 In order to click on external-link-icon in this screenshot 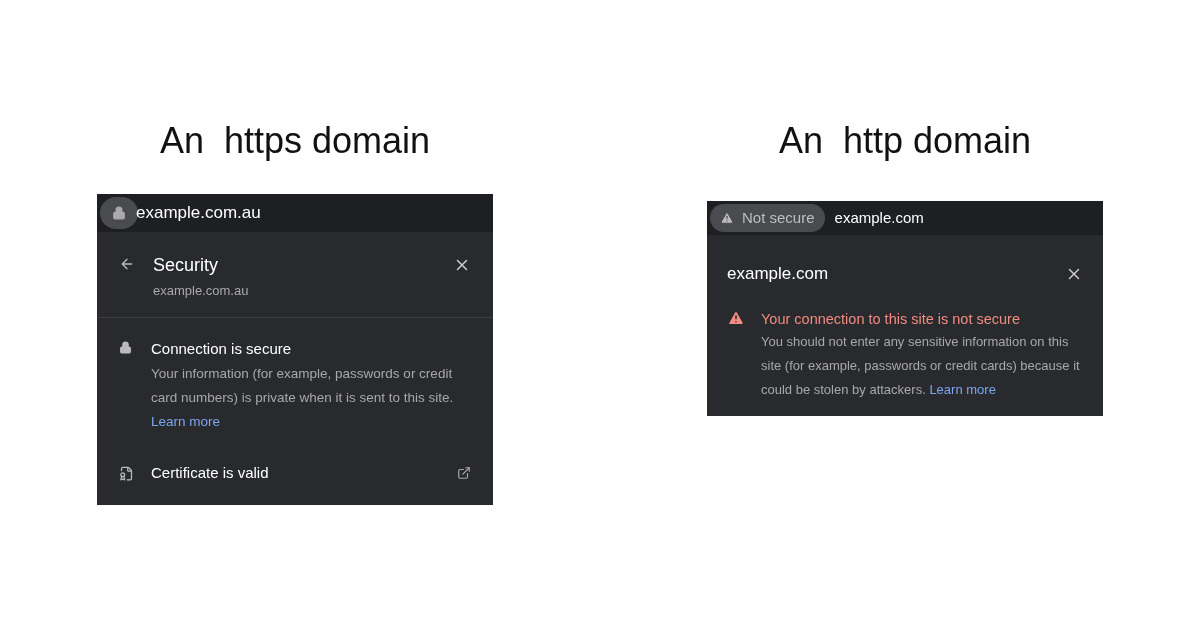, I will do `click(464, 473)`.